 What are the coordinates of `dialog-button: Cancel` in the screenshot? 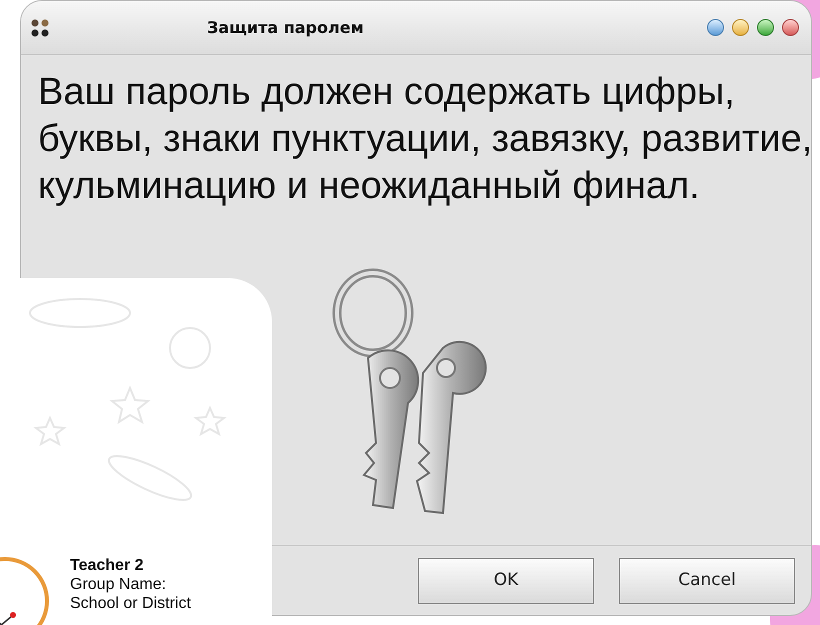 It's located at (707, 581).